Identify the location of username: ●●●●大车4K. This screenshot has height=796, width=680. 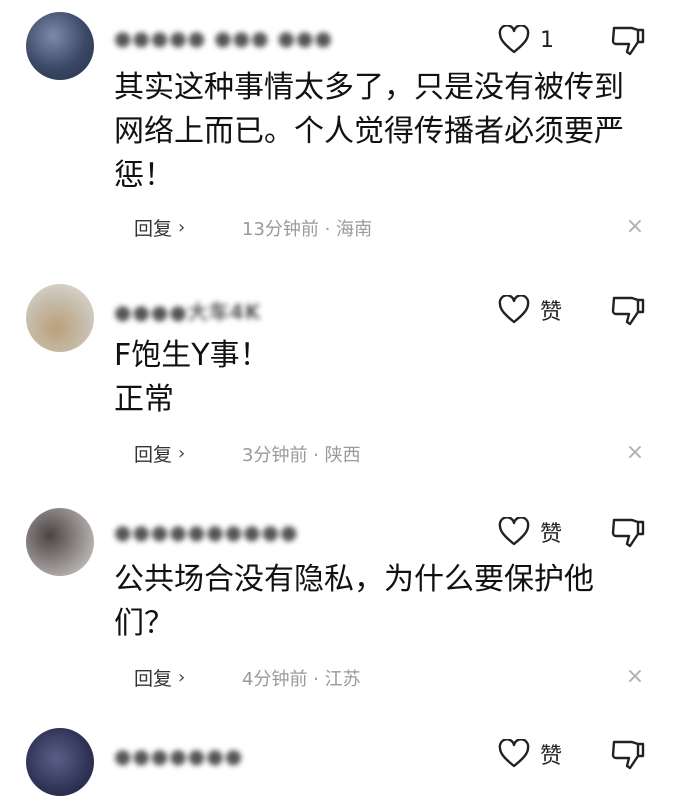
(187, 310).